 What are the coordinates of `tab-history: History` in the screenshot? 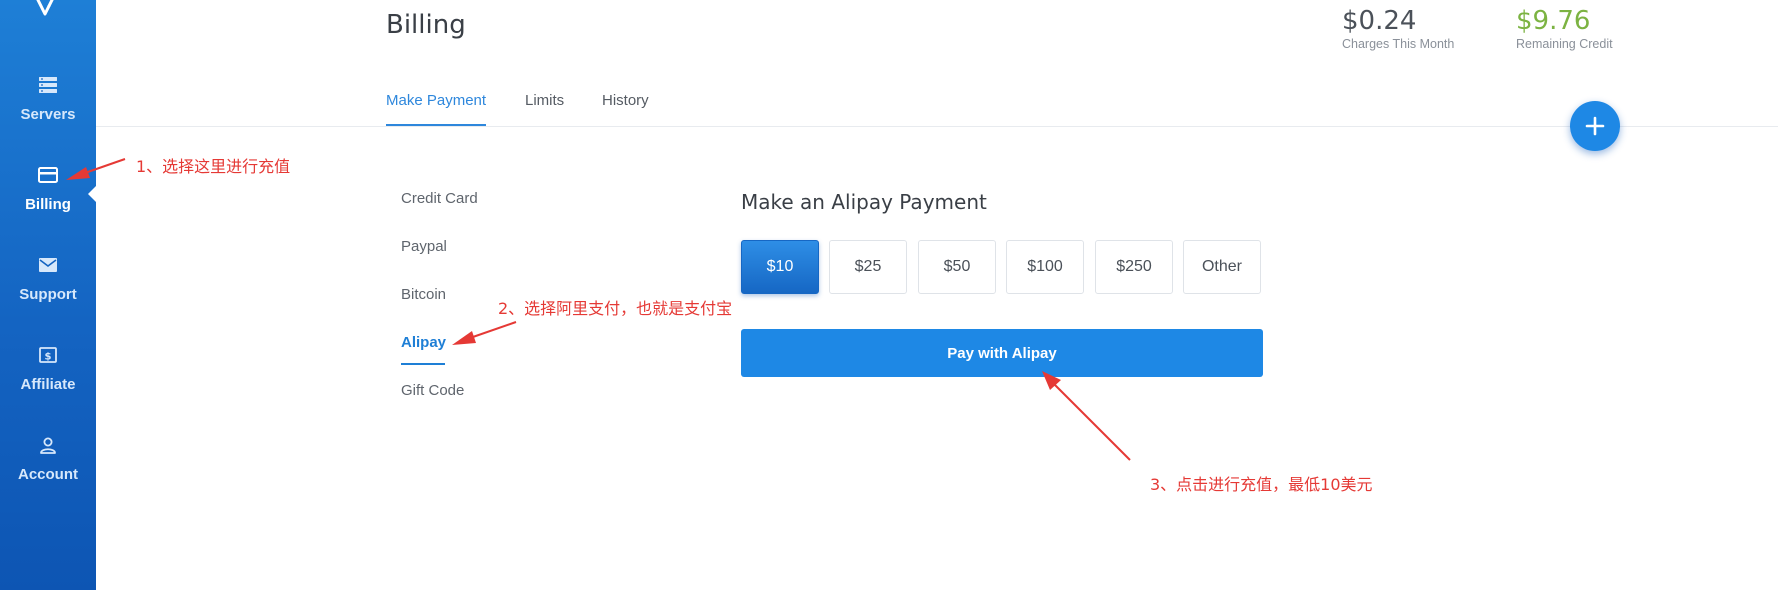 It's located at (625, 109).